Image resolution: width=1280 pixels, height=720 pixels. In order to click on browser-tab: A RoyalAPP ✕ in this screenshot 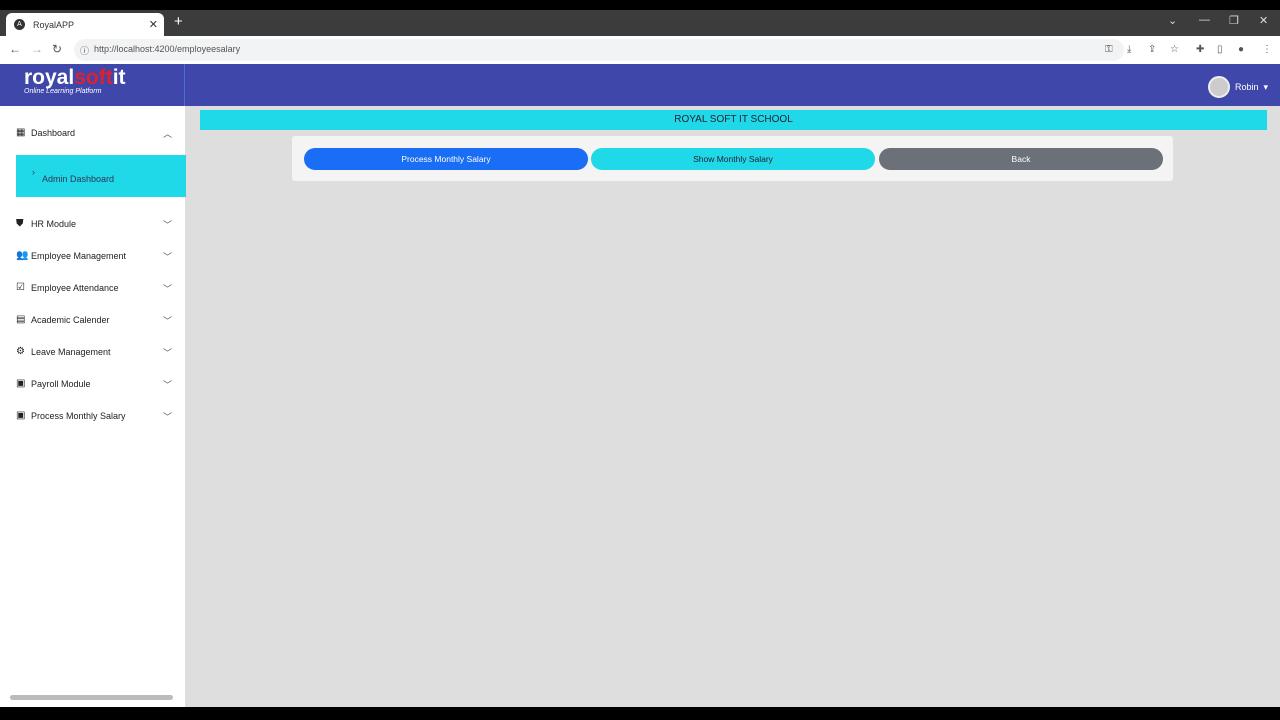, I will do `click(85, 24)`.